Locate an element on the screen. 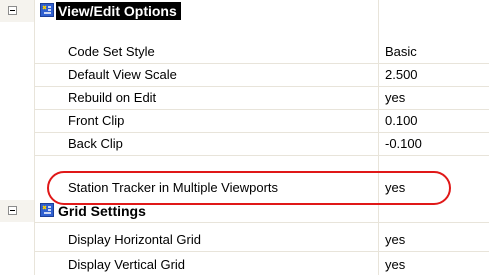 This screenshot has width=489, height=276. property-row: Code Set Style Basic is located at coordinates (244, 51).